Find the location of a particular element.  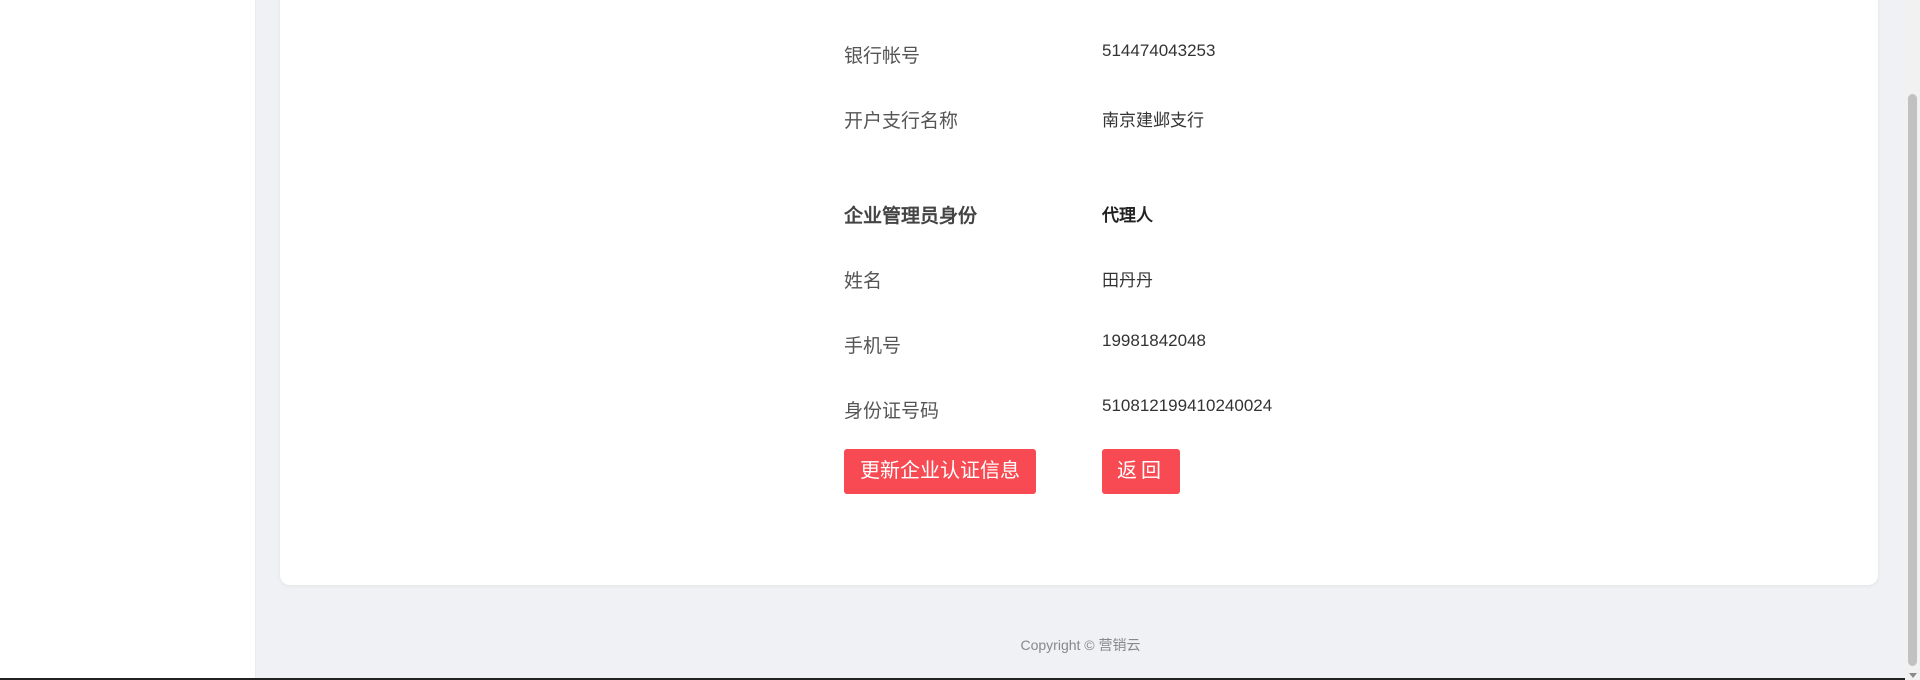

bank-account-label: 银行帐号 is located at coordinates (882, 56).